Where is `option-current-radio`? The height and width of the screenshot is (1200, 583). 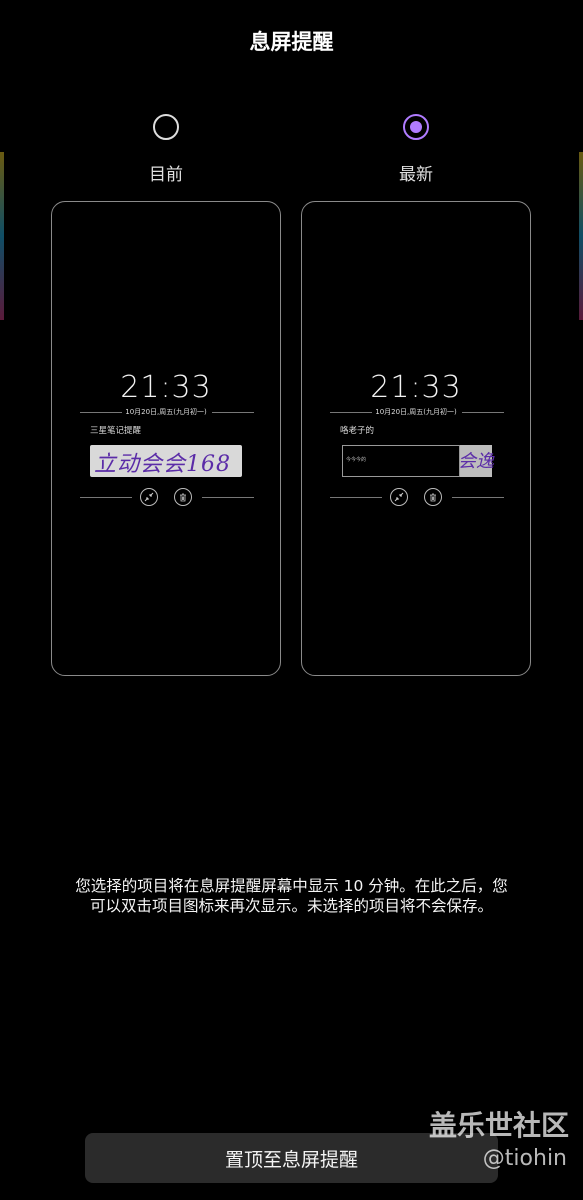 option-current-radio is located at coordinates (166, 127).